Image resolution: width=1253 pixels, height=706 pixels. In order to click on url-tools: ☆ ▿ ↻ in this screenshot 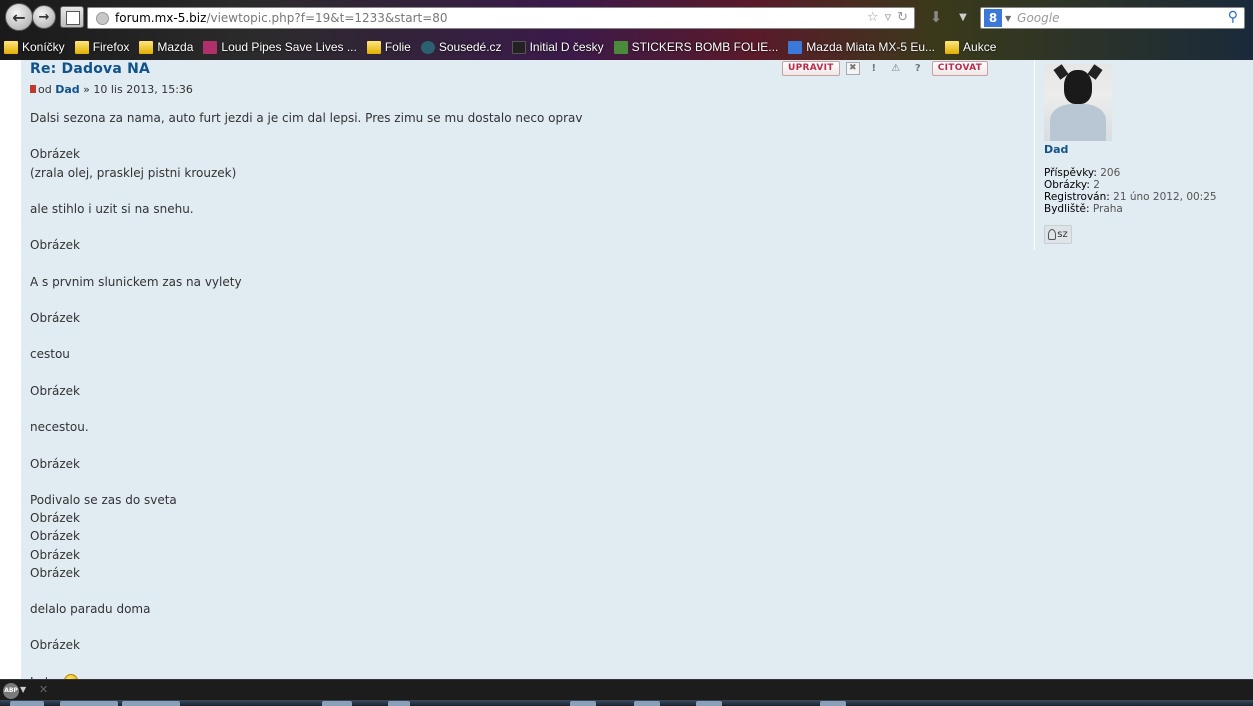, I will do `click(887, 17)`.